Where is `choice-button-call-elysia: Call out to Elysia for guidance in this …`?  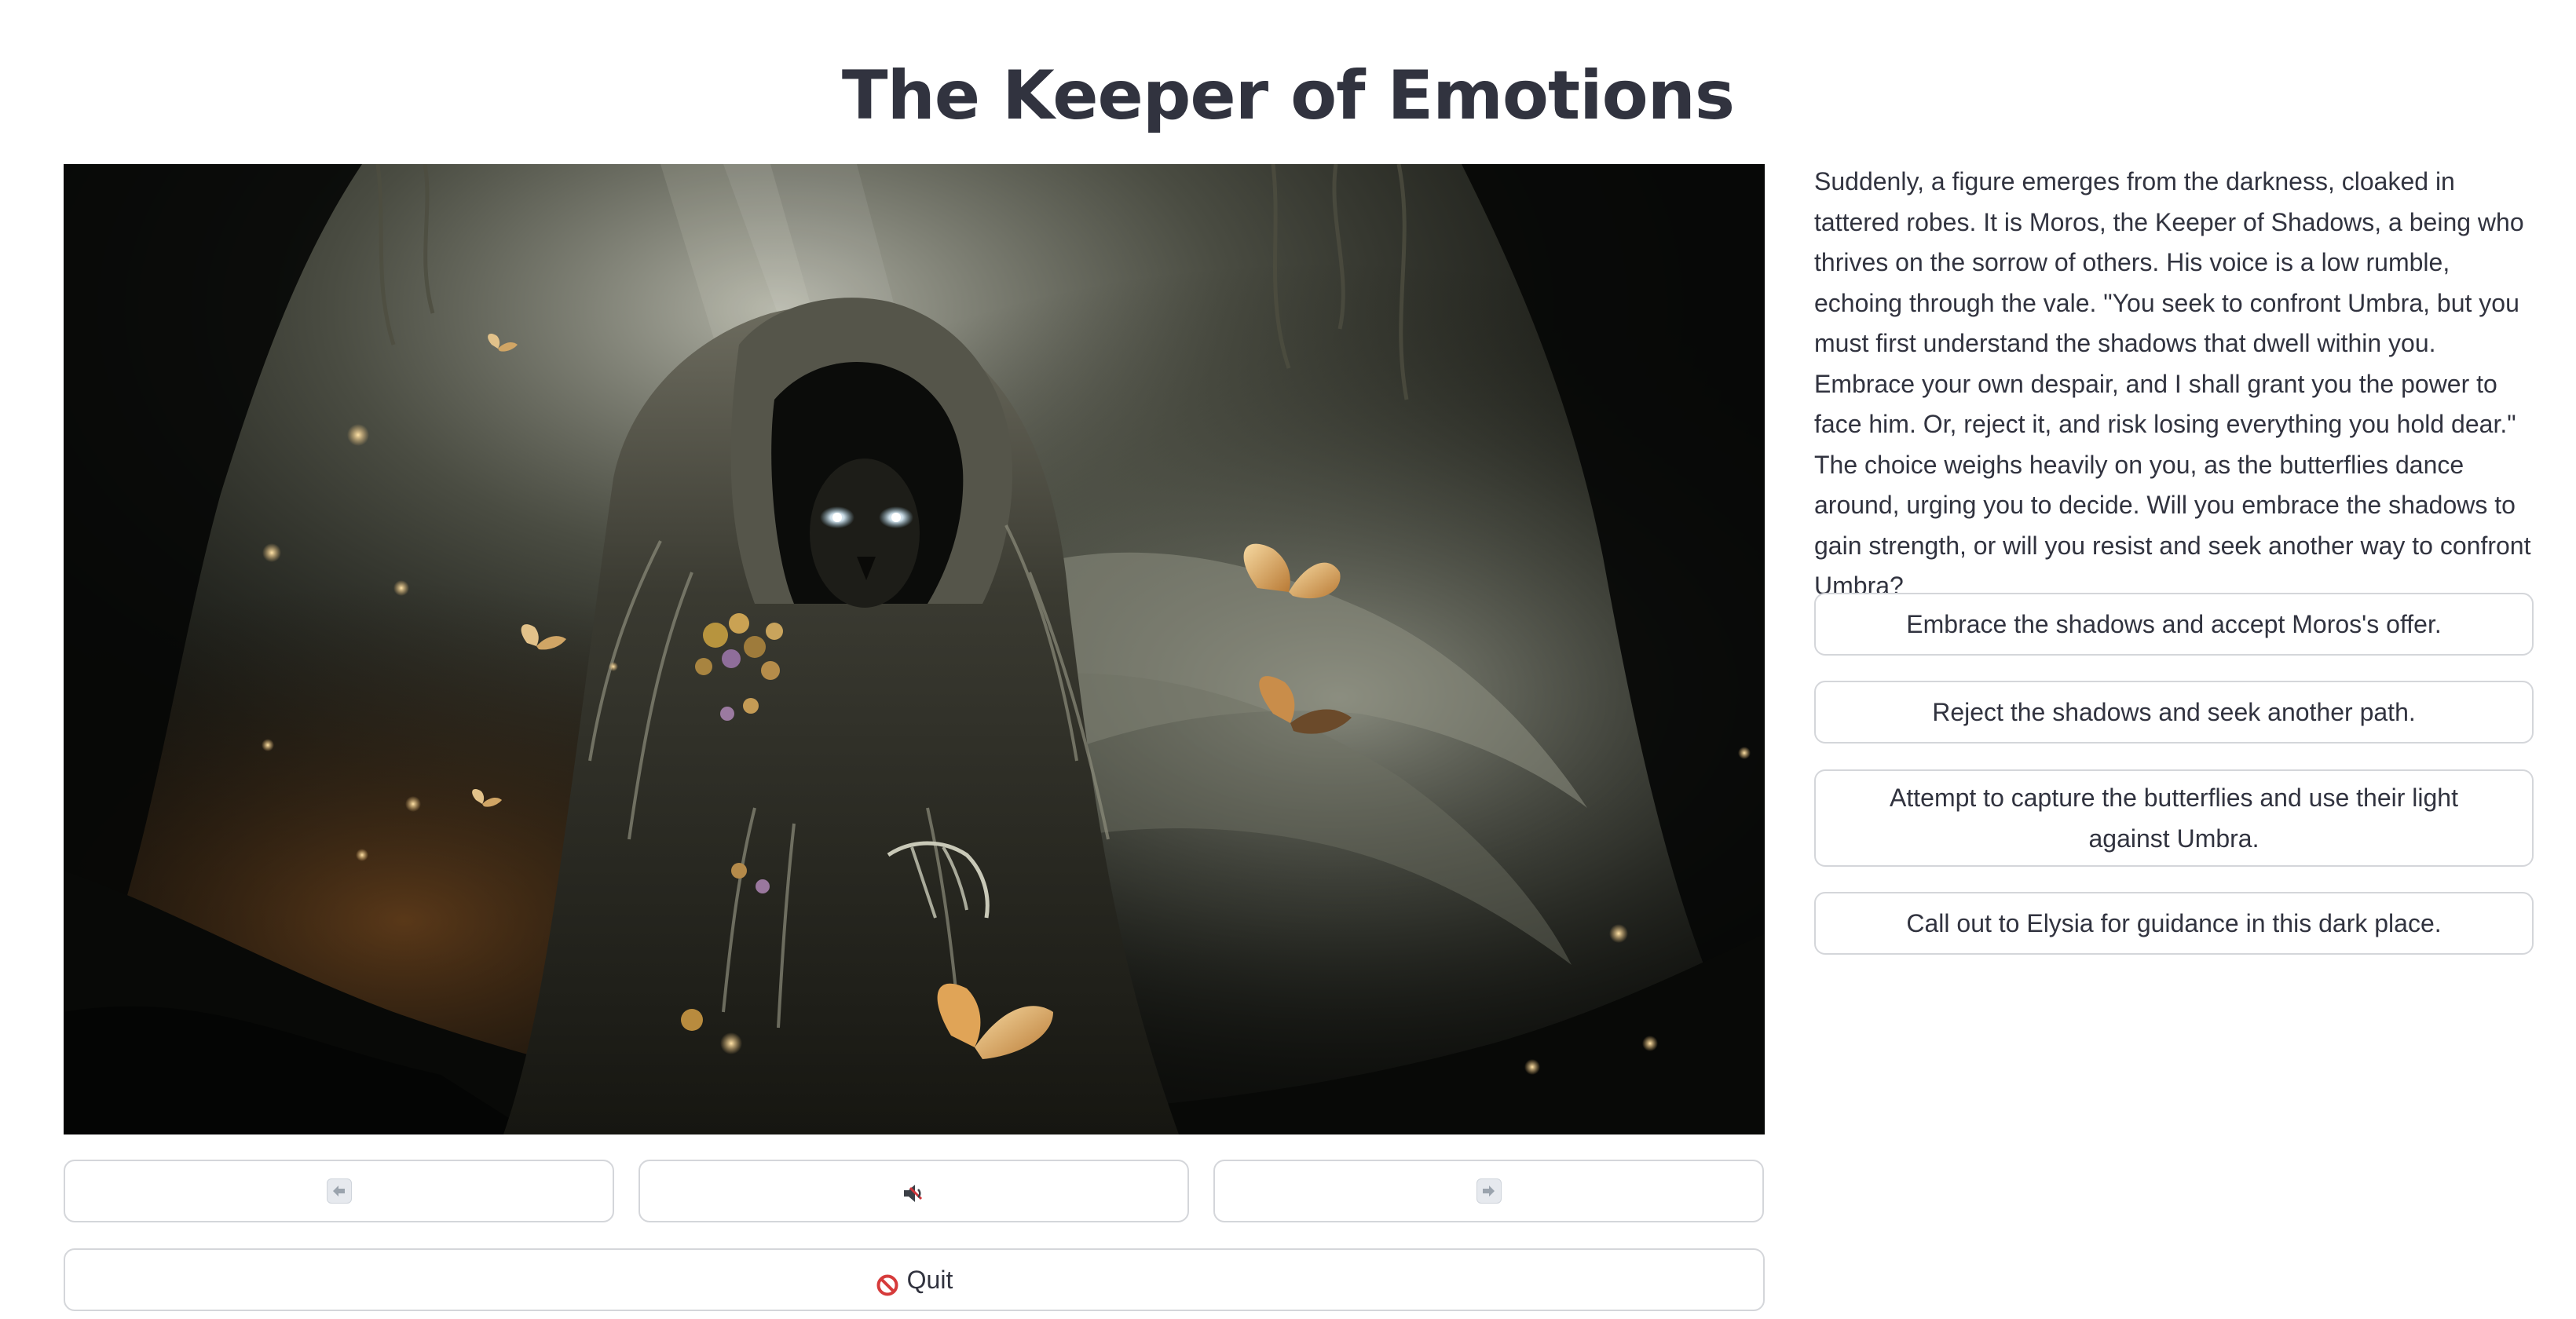 choice-button-call-elysia: Call out to Elysia for guidance in this … is located at coordinates (2174, 923).